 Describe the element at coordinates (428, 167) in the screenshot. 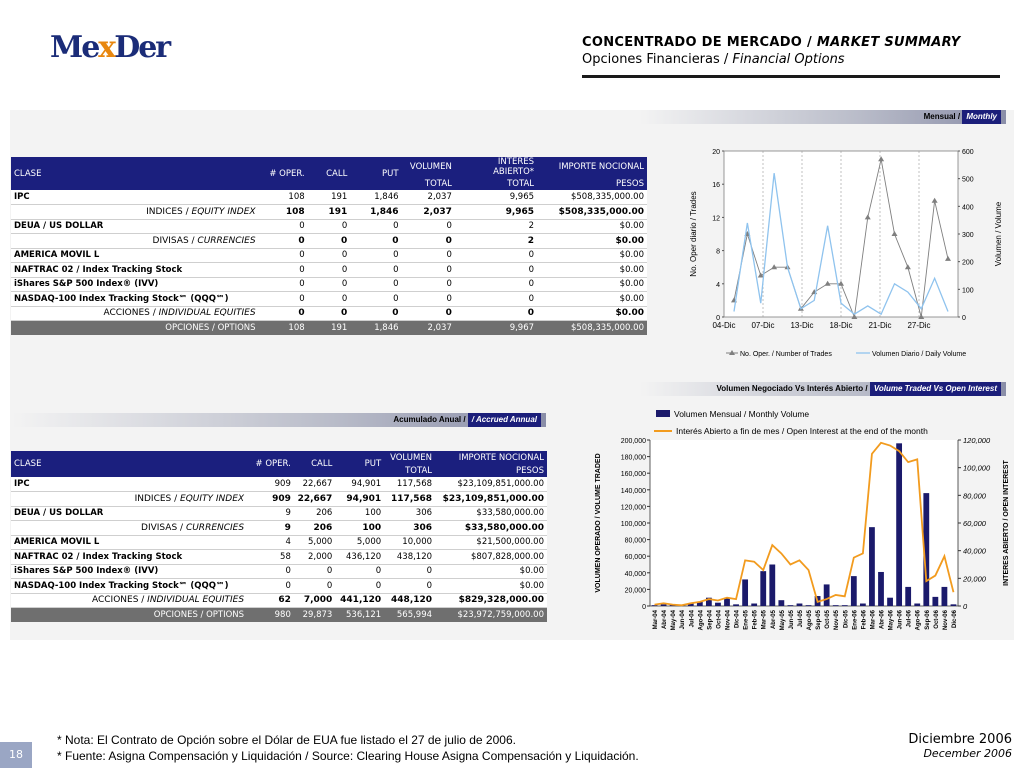

I see `column-header: VOLUMEN` at that location.